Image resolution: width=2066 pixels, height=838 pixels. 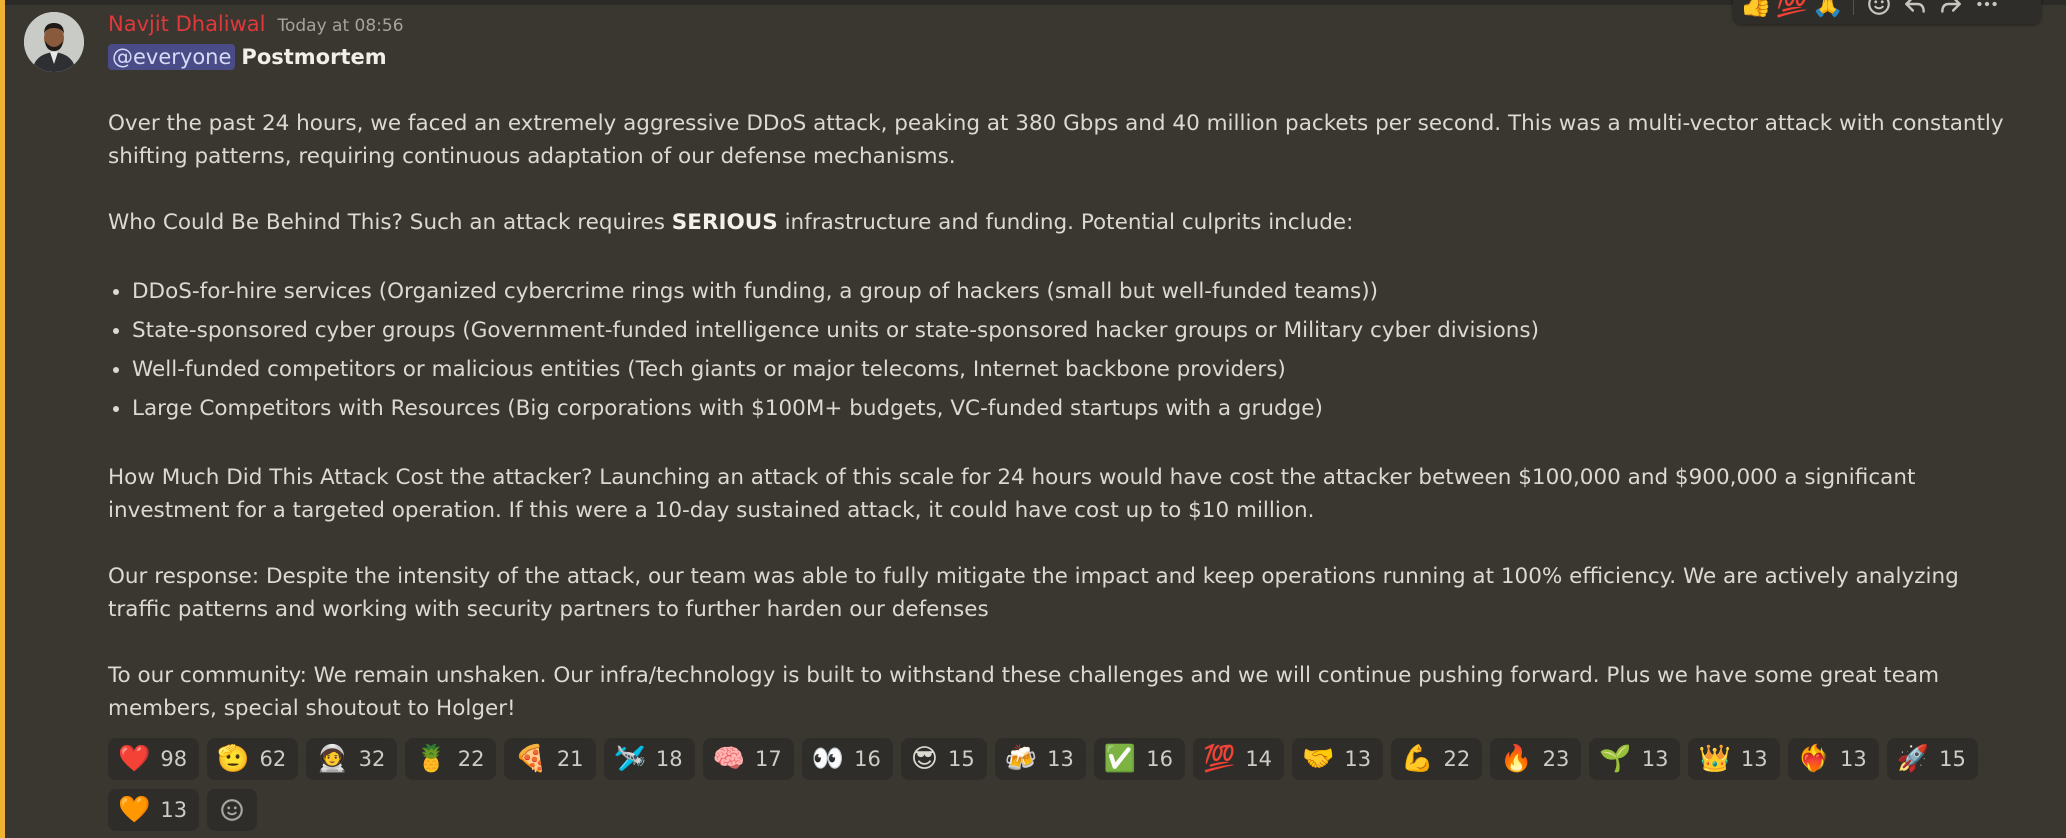 I want to click on reaction-pill: 🍍 22, so click(x=451, y=759).